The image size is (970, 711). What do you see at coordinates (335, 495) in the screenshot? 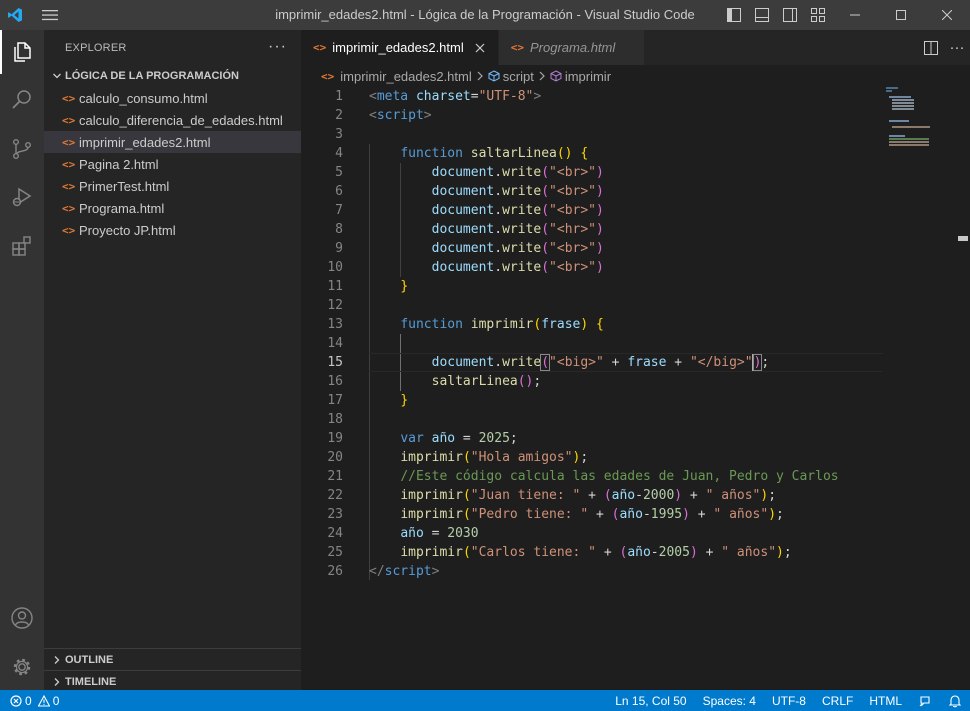
I see `line-number: 22` at bounding box center [335, 495].